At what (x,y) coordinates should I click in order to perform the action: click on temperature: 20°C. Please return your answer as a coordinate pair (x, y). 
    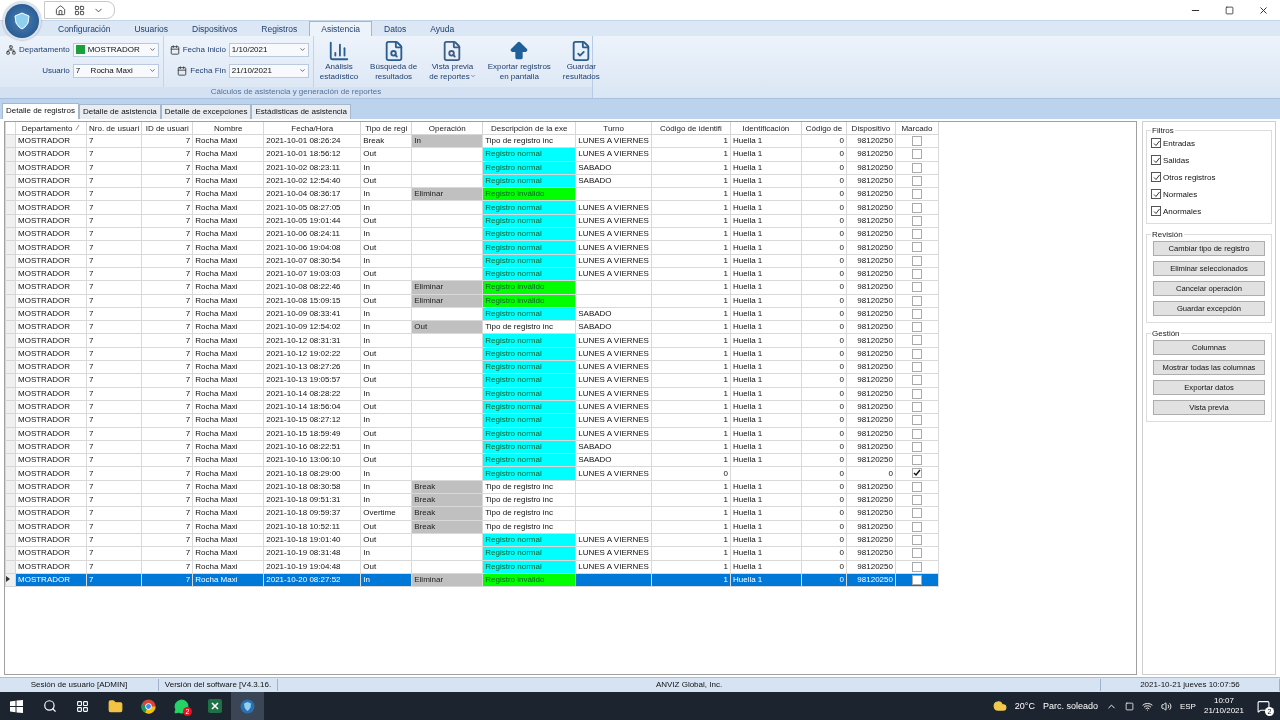
    Looking at the image, I should click on (1024, 706).